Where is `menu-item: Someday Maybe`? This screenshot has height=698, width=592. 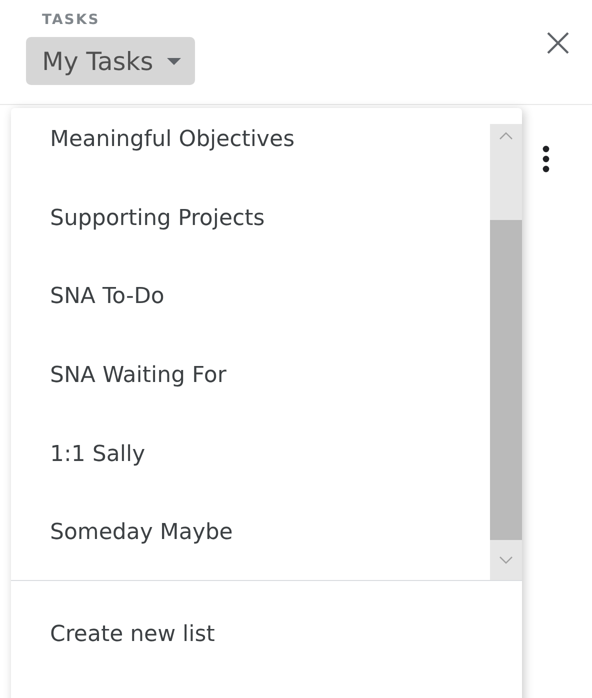
menu-item: Someday Maybe is located at coordinates (250, 540).